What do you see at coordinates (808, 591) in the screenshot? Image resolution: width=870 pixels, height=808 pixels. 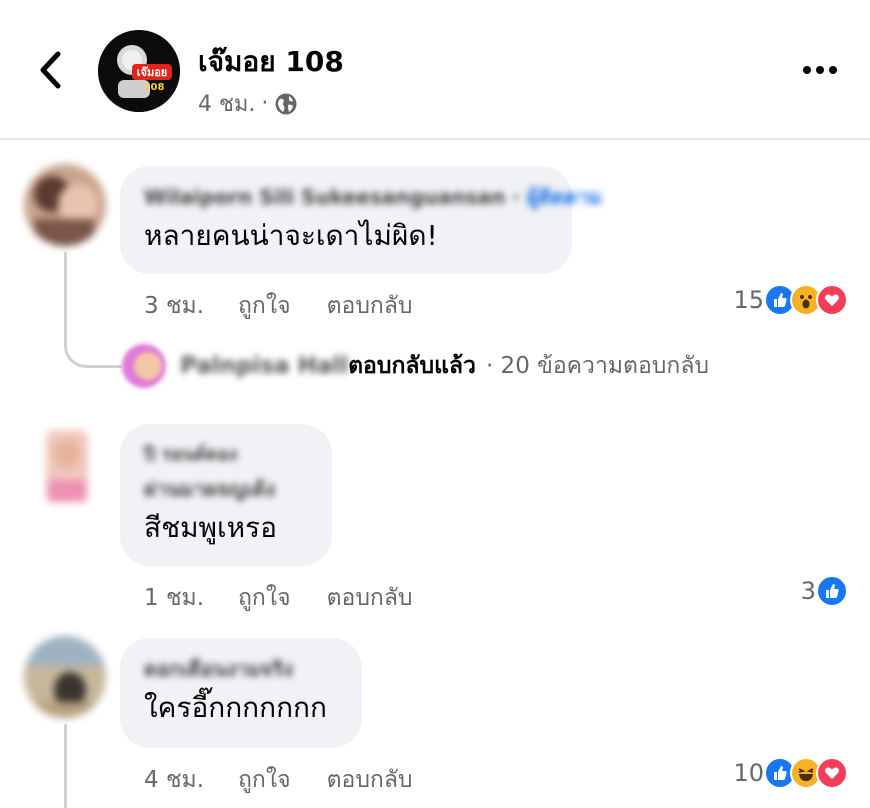 I see `reaction-count: 3` at bounding box center [808, 591].